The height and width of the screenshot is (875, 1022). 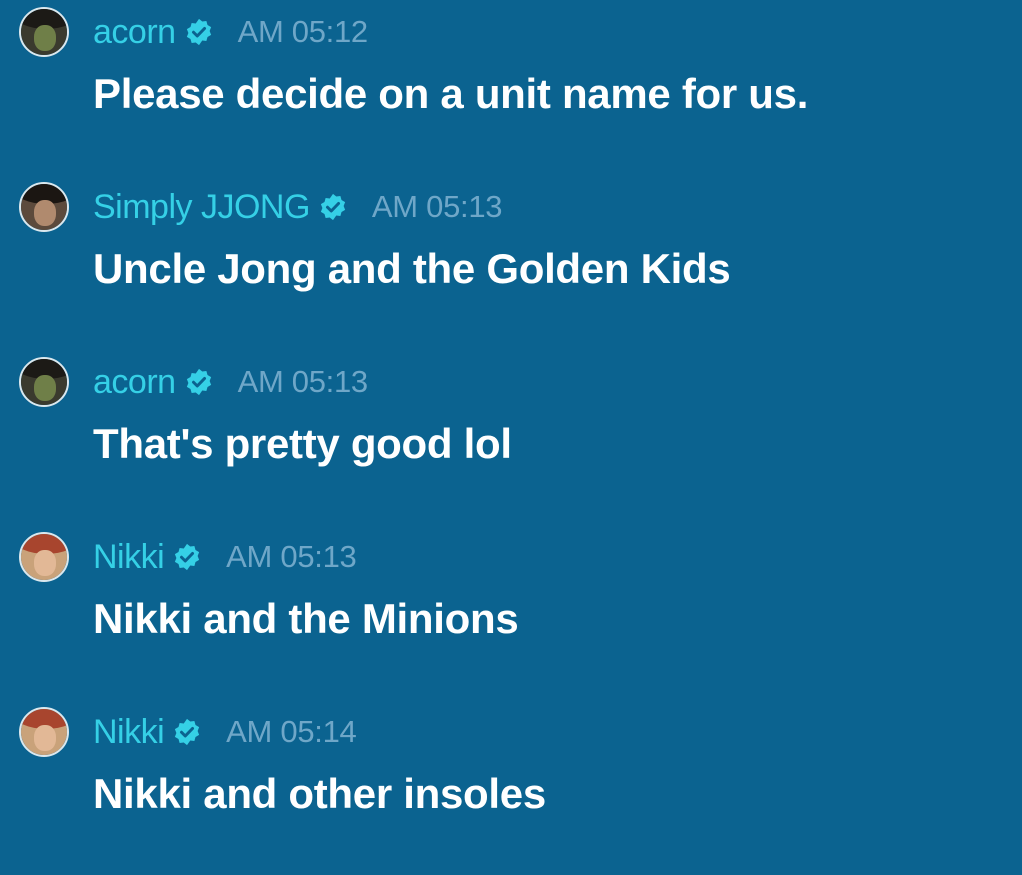 I want to click on message-text: That's pretty good lol, so click(x=302, y=443).